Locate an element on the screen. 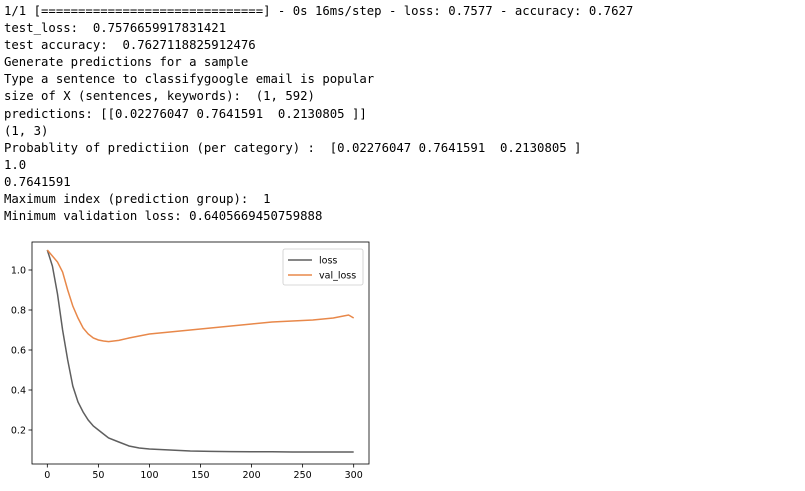 Image resolution: width=805 pixels, height=491 pixels. console-line: 0.7641591 is located at coordinates (37, 181).